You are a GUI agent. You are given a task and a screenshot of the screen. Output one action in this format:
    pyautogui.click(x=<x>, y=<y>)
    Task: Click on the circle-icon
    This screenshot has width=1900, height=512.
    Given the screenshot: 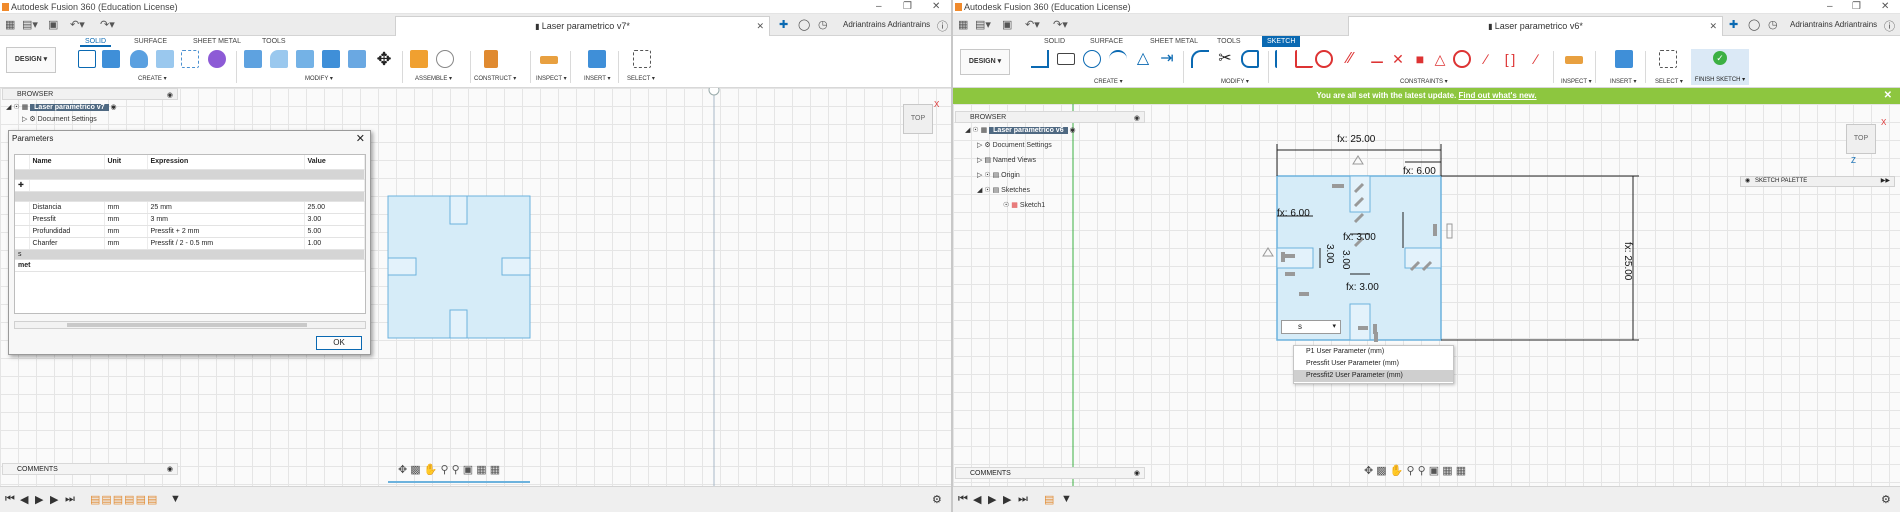 What is the action you would take?
    pyautogui.click(x=1092, y=59)
    